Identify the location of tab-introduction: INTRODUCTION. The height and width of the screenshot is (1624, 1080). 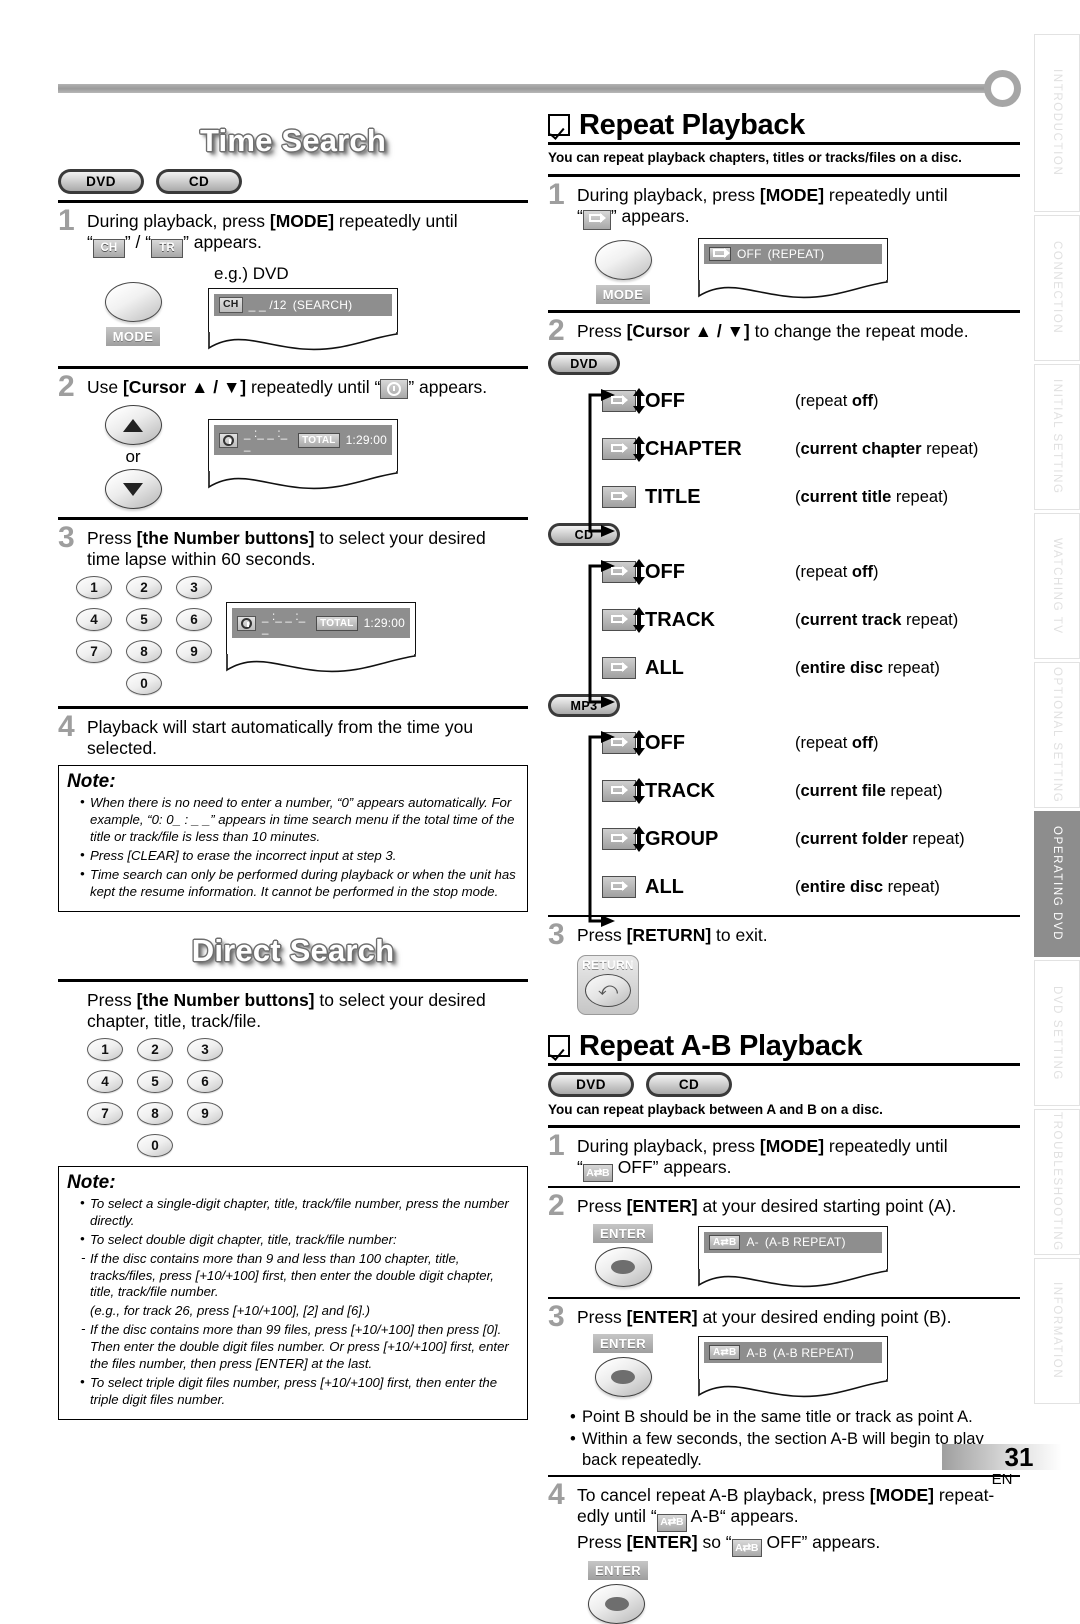
(1057, 123).